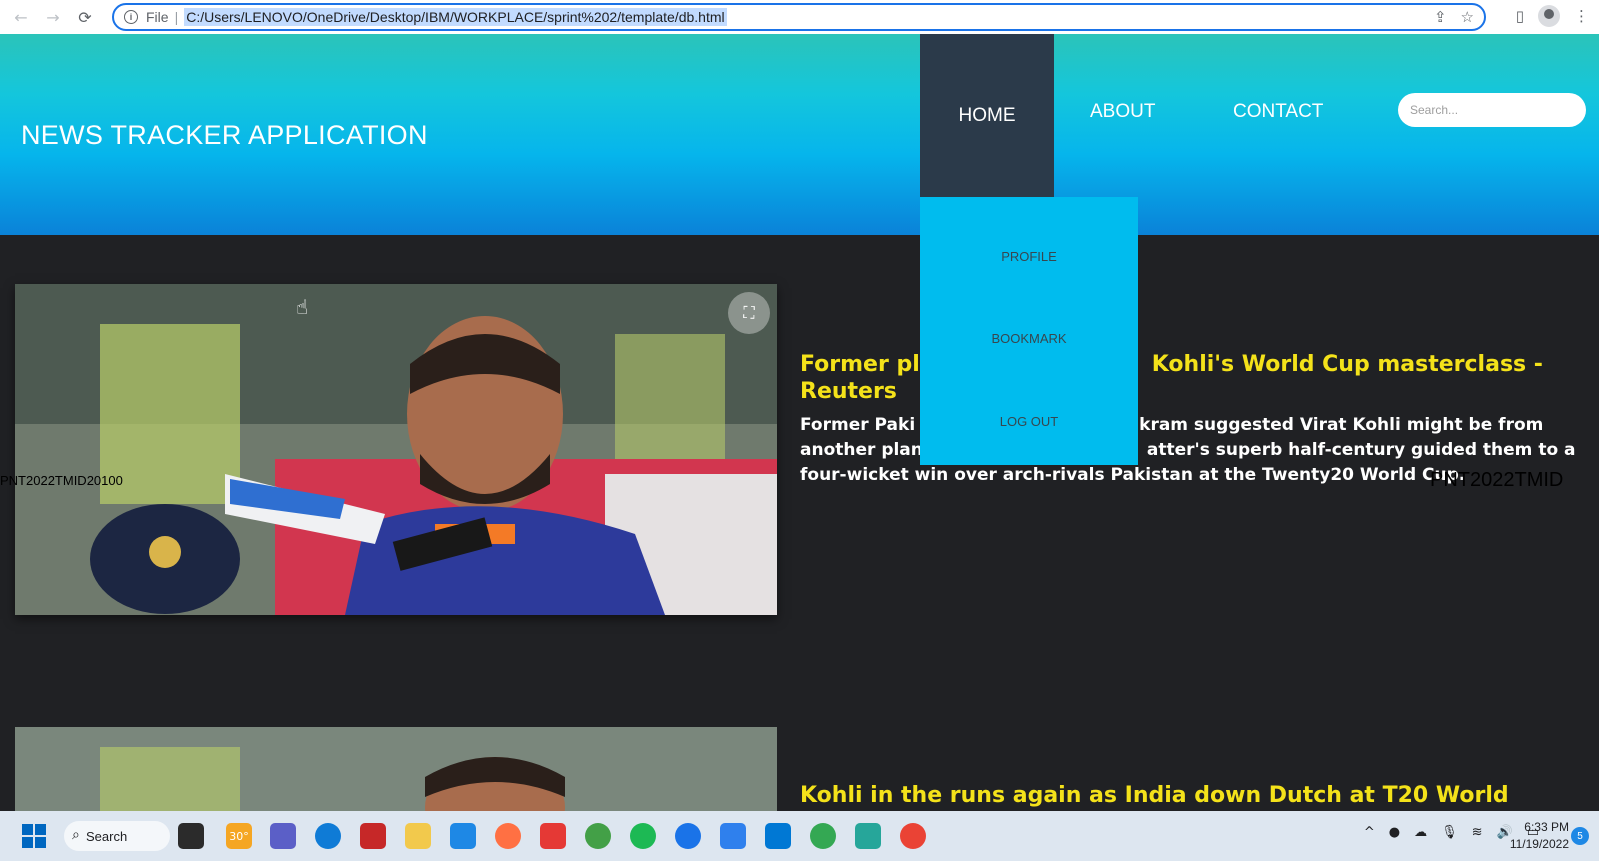 The height and width of the screenshot is (861, 1599). I want to click on tray-app-icon: ●, so click(1394, 832).